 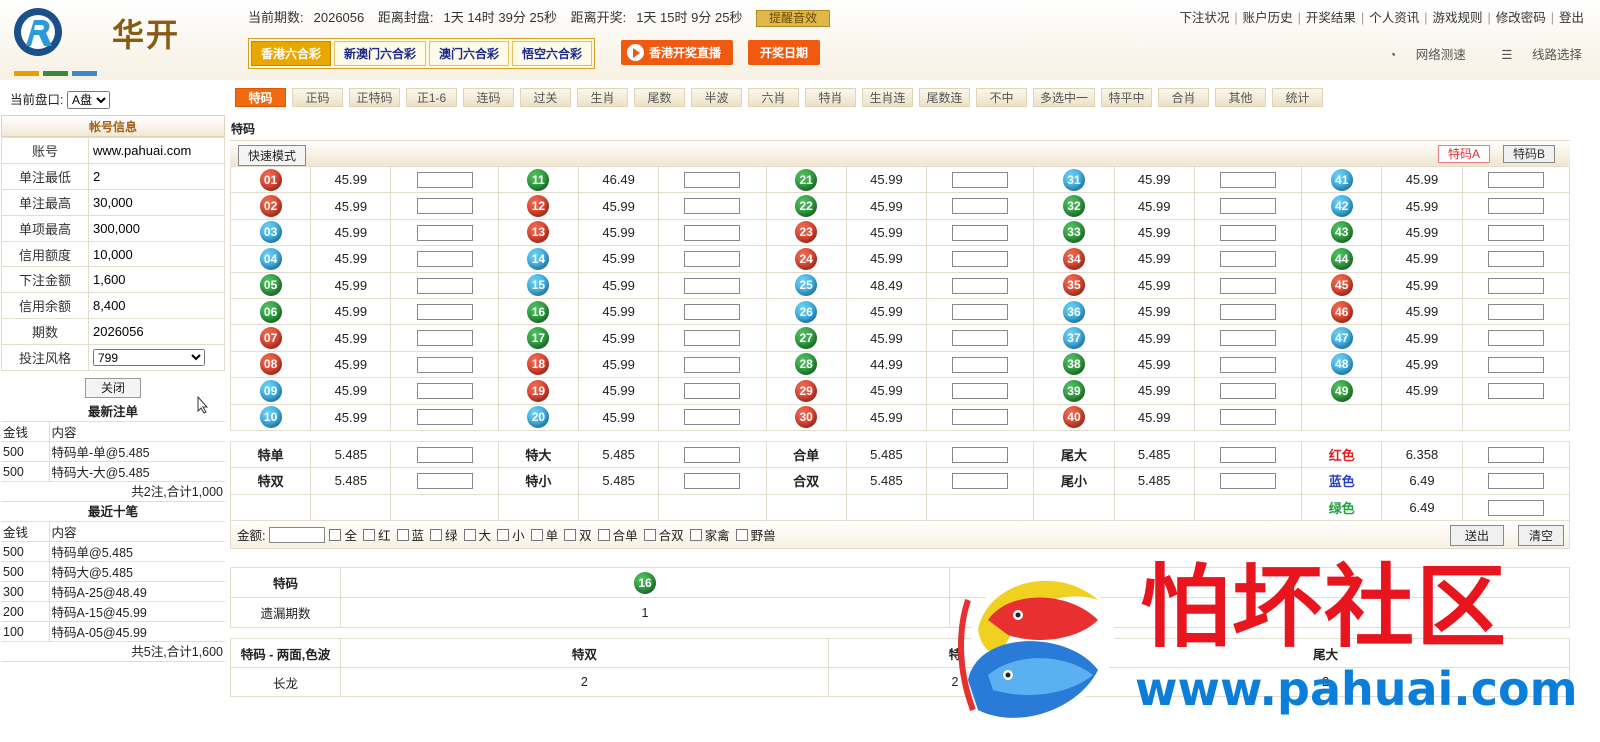 What do you see at coordinates (444, 534) in the screenshot?
I see `quick-check: 绿` at bounding box center [444, 534].